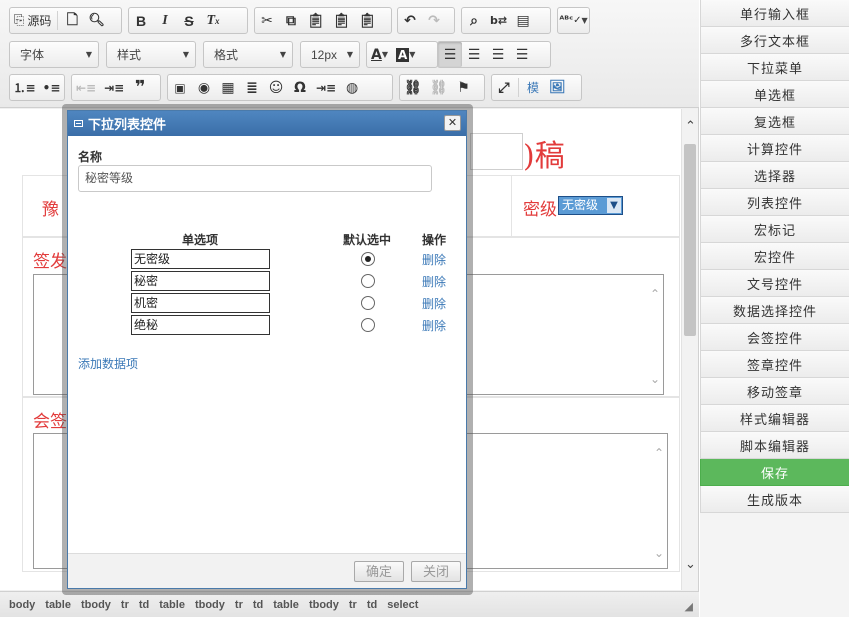 The width and height of the screenshot is (849, 617). Describe the element at coordinates (51, 87) in the screenshot. I see `bulleted-list-icon: •≡` at that location.